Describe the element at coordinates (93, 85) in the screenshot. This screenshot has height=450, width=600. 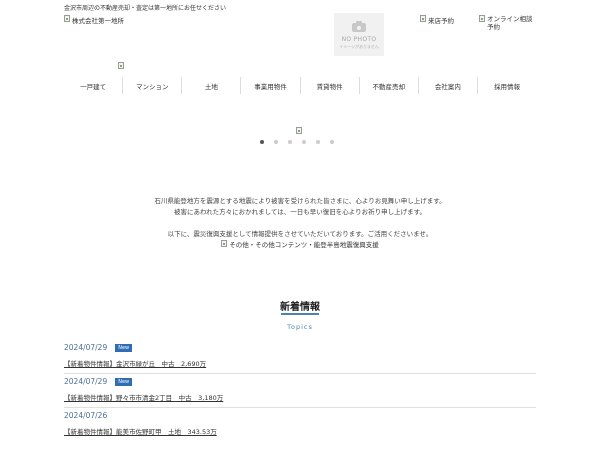
I see `nav-item-detached-house: 一戸建て` at that location.